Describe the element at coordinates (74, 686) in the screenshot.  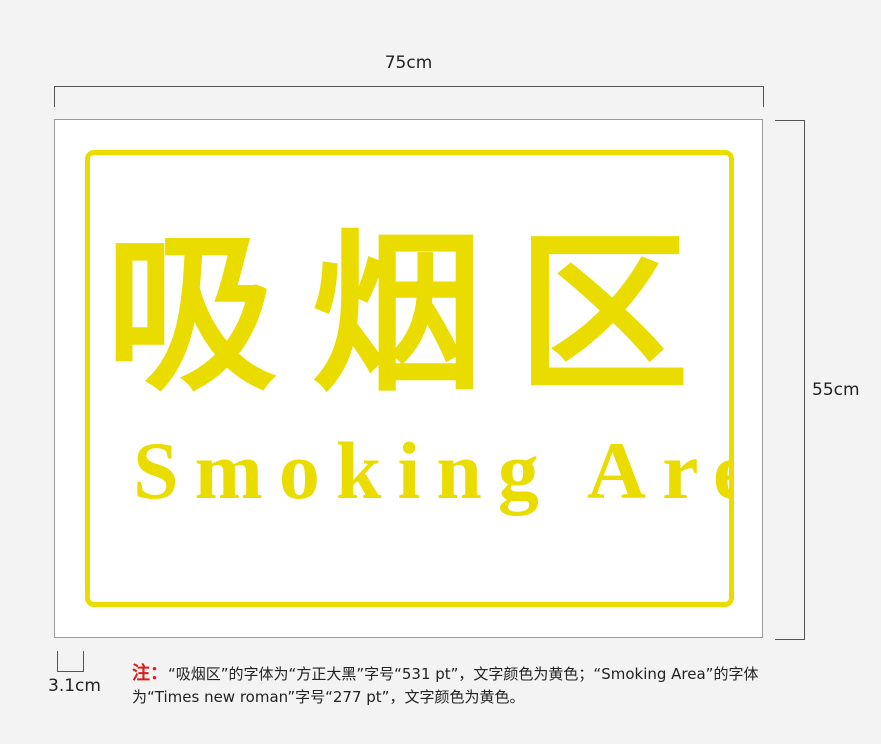
I see `margin-dimension-label: 3.1cm` at that location.